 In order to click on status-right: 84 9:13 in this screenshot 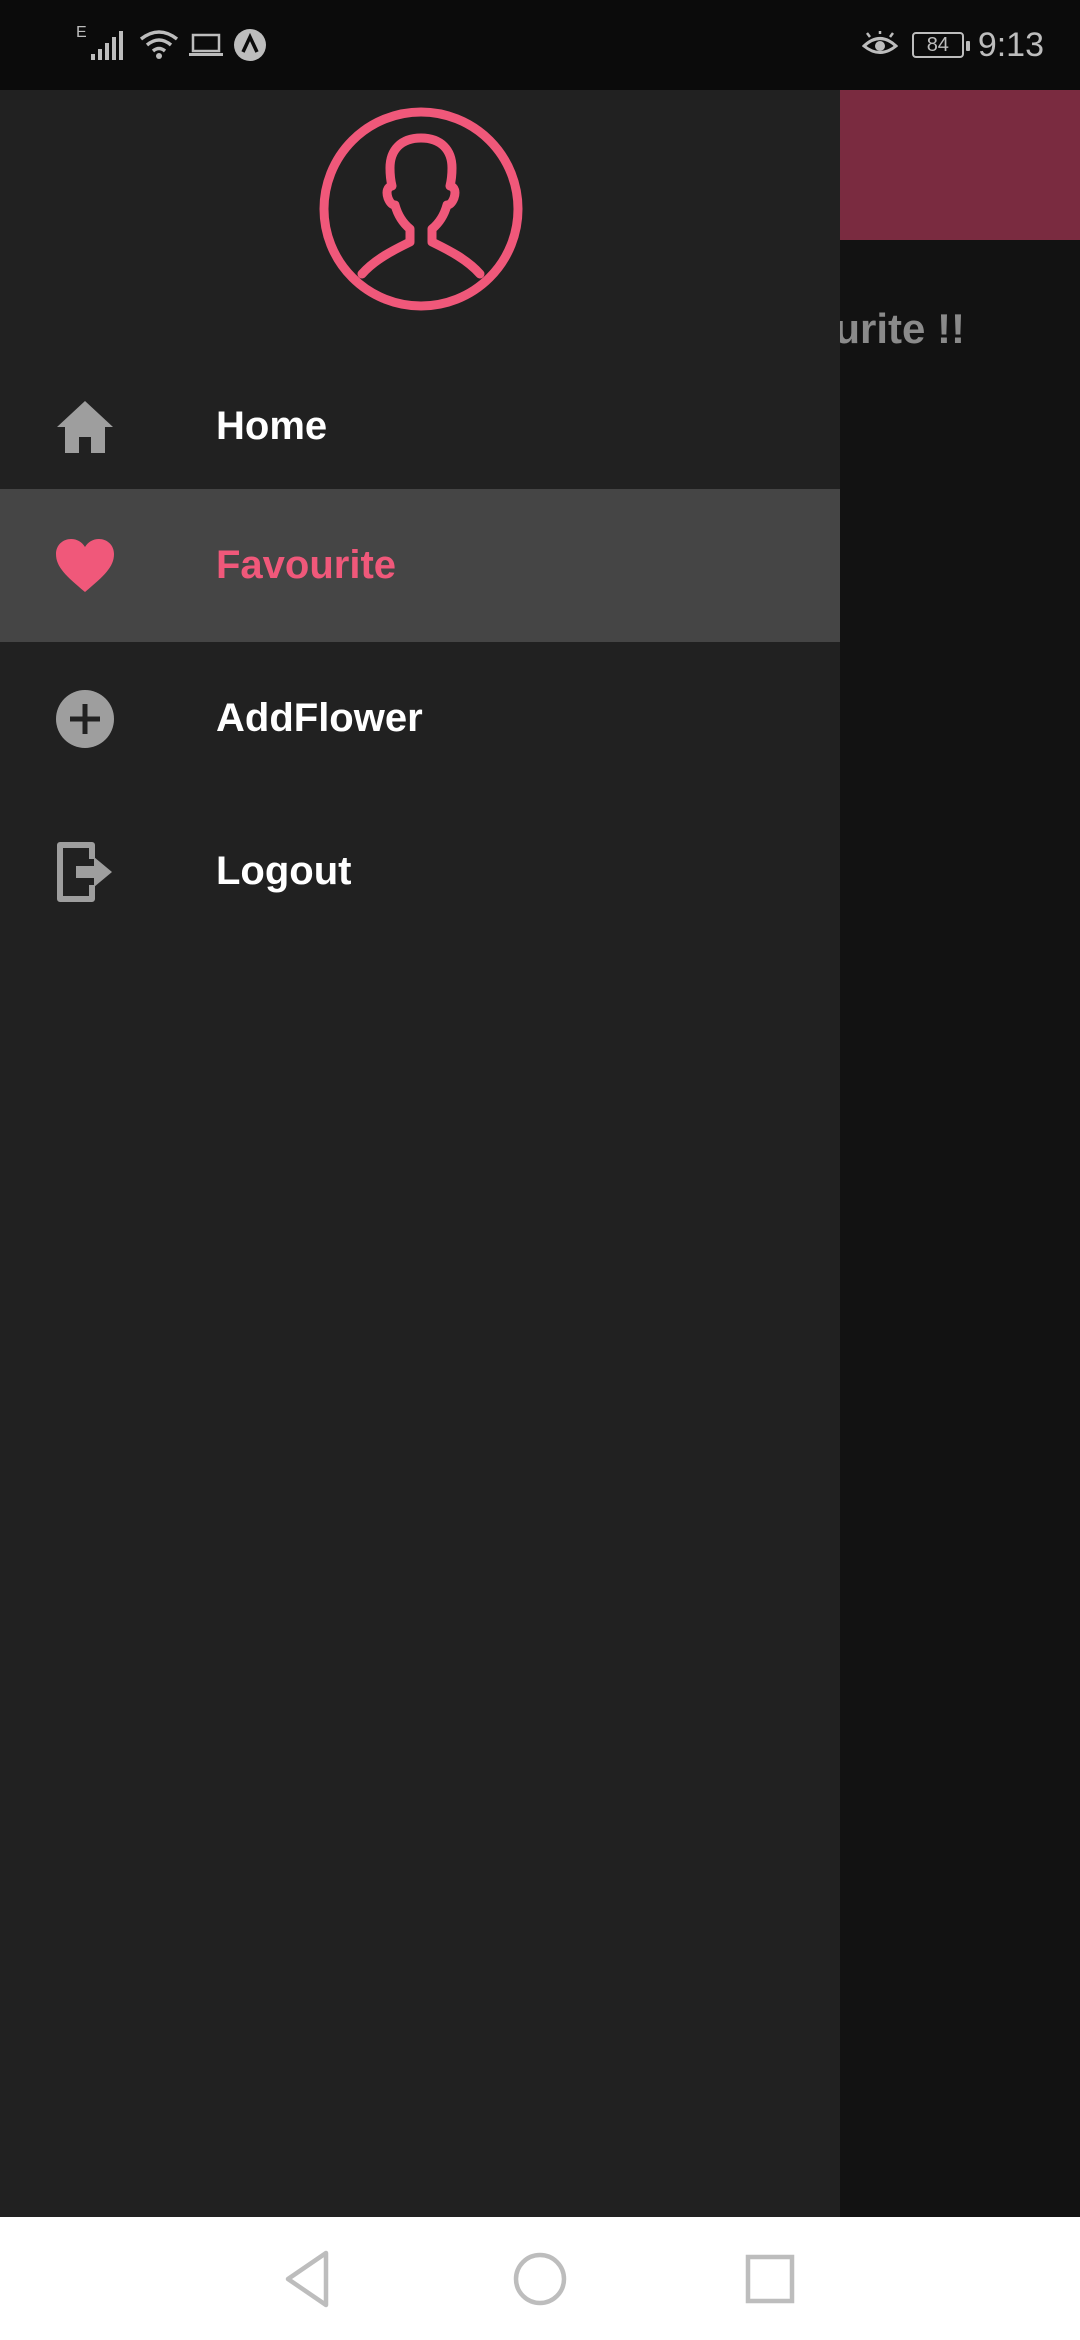, I will do `click(952, 45)`.